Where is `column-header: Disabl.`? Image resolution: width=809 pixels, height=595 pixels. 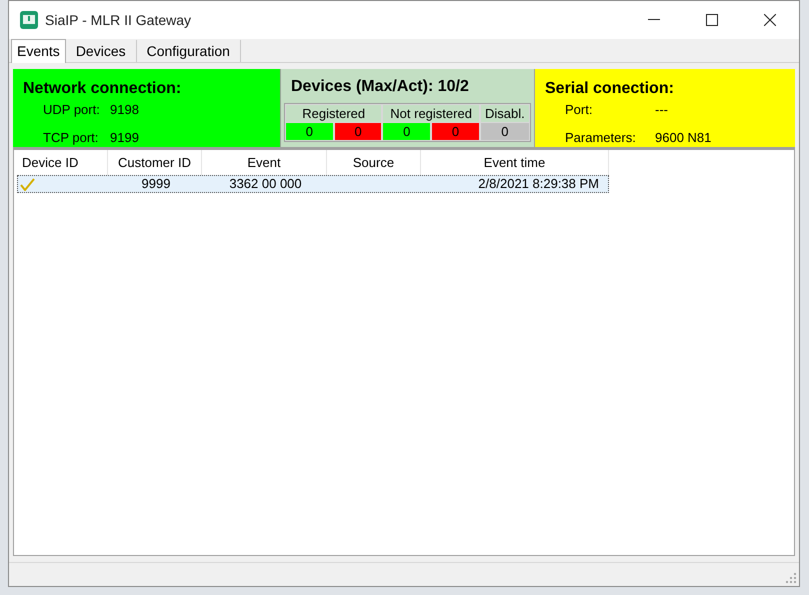
column-header: Disabl. is located at coordinates (504, 113).